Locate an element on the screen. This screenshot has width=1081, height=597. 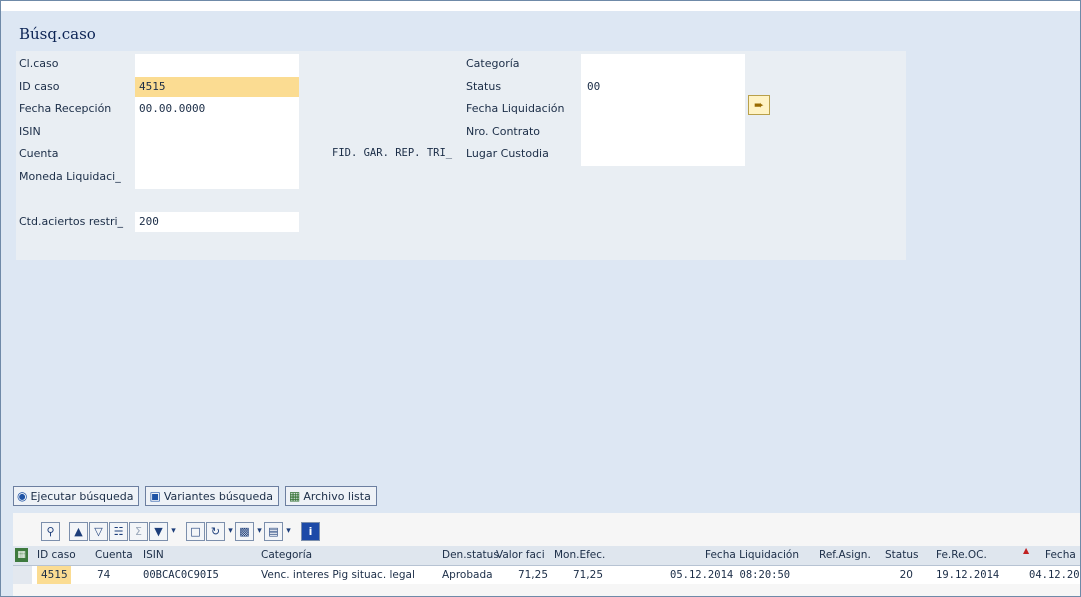
col-mon-efec: Mon.Efec. is located at coordinates (579, 555).